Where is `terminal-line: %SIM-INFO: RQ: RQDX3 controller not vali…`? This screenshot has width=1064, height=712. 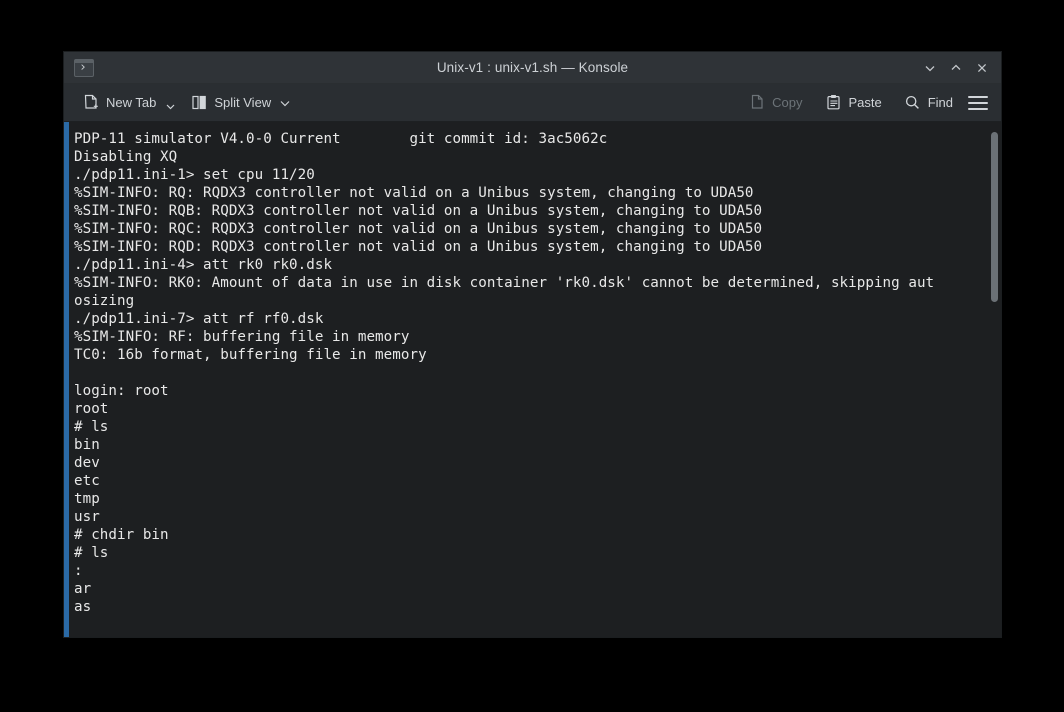
terminal-line: %SIM-INFO: RQ: RQDX3 controller not vali… is located at coordinates (414, 193).